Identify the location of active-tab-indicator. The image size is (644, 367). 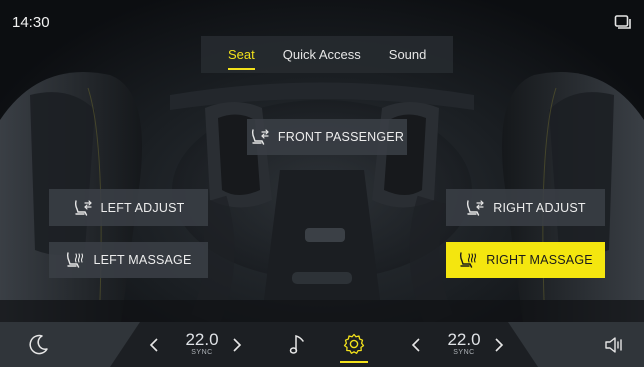
(241, 69).